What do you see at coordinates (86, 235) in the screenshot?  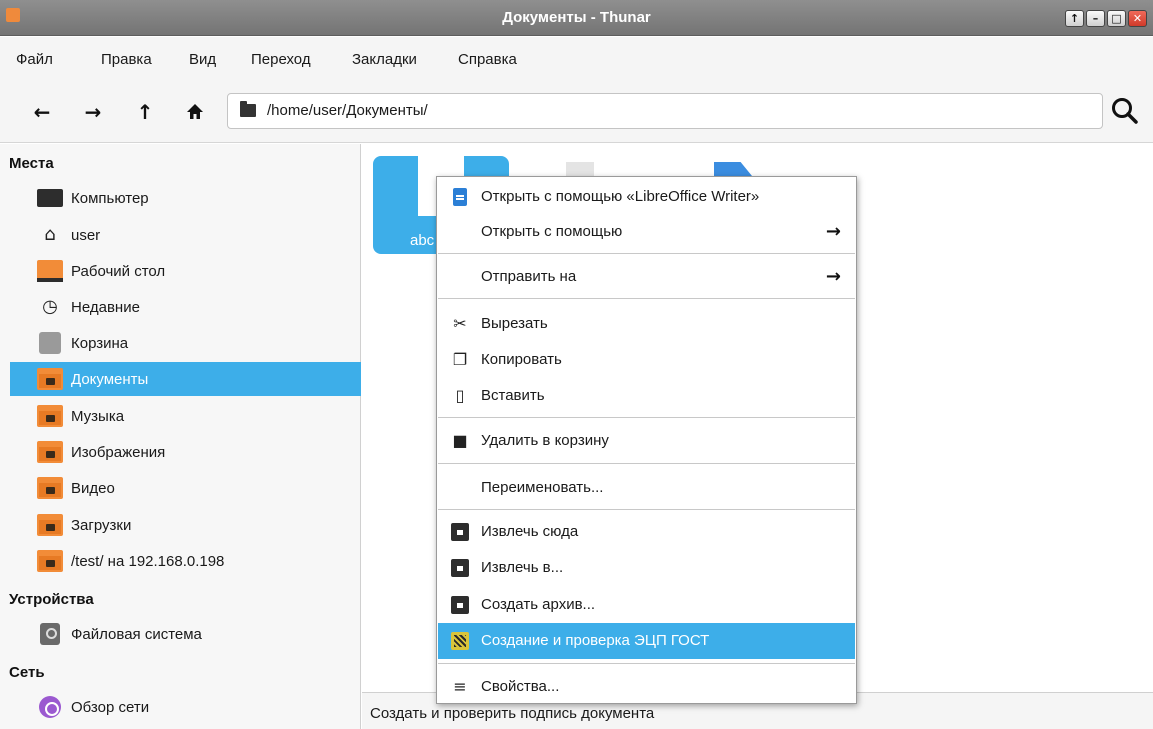 I see `sidebar-item-label: user` at bounding box center [86, 235].